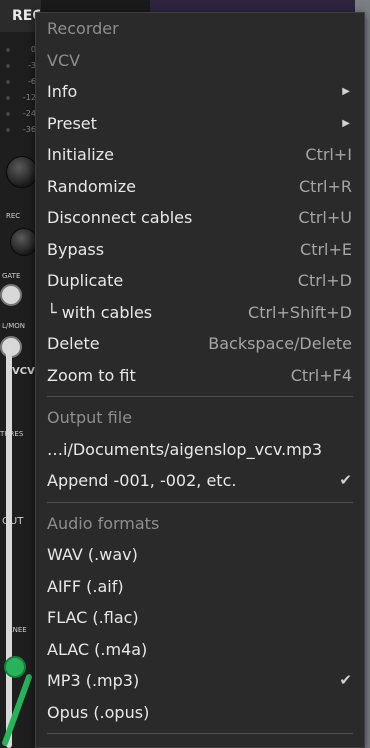 This screenshot has height=748, width=370. I want to click on menu-item-label: └ with cables, so click(100, 312).